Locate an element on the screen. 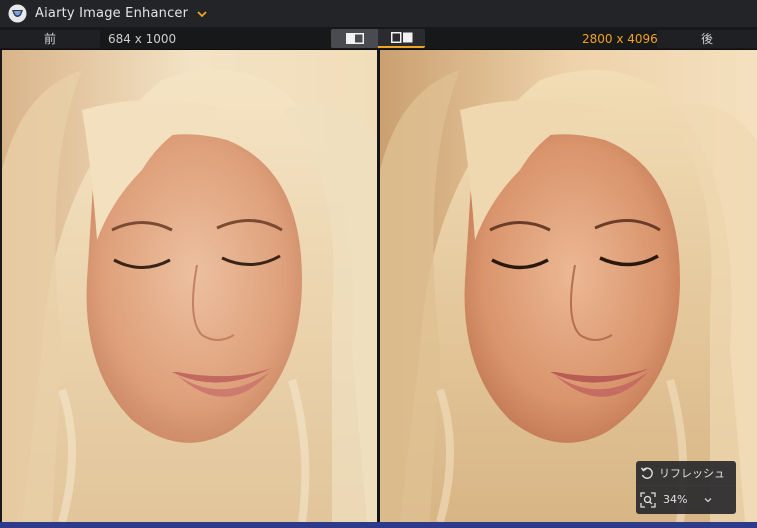 The width and height of the screenshot is (757, 528). after-label: 後 is located at coordinates (707, 39).